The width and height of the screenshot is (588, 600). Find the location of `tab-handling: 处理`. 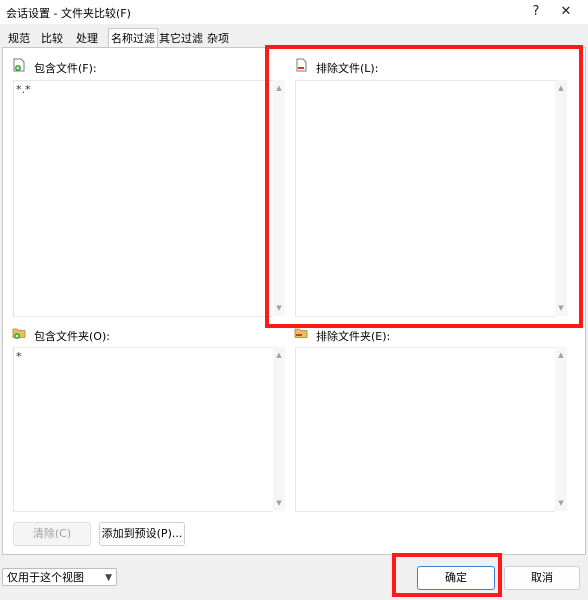

tab-handling: 处理 is located at coordinates (87, 39).